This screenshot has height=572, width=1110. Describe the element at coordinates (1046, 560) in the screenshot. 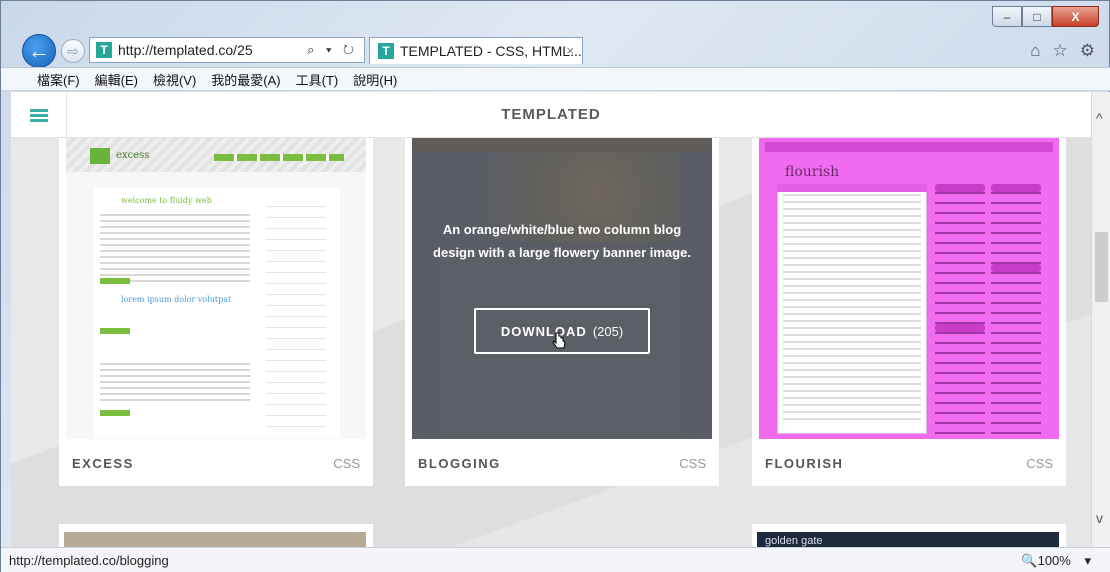

I see `zoom-level: 🔍100%` at that location.